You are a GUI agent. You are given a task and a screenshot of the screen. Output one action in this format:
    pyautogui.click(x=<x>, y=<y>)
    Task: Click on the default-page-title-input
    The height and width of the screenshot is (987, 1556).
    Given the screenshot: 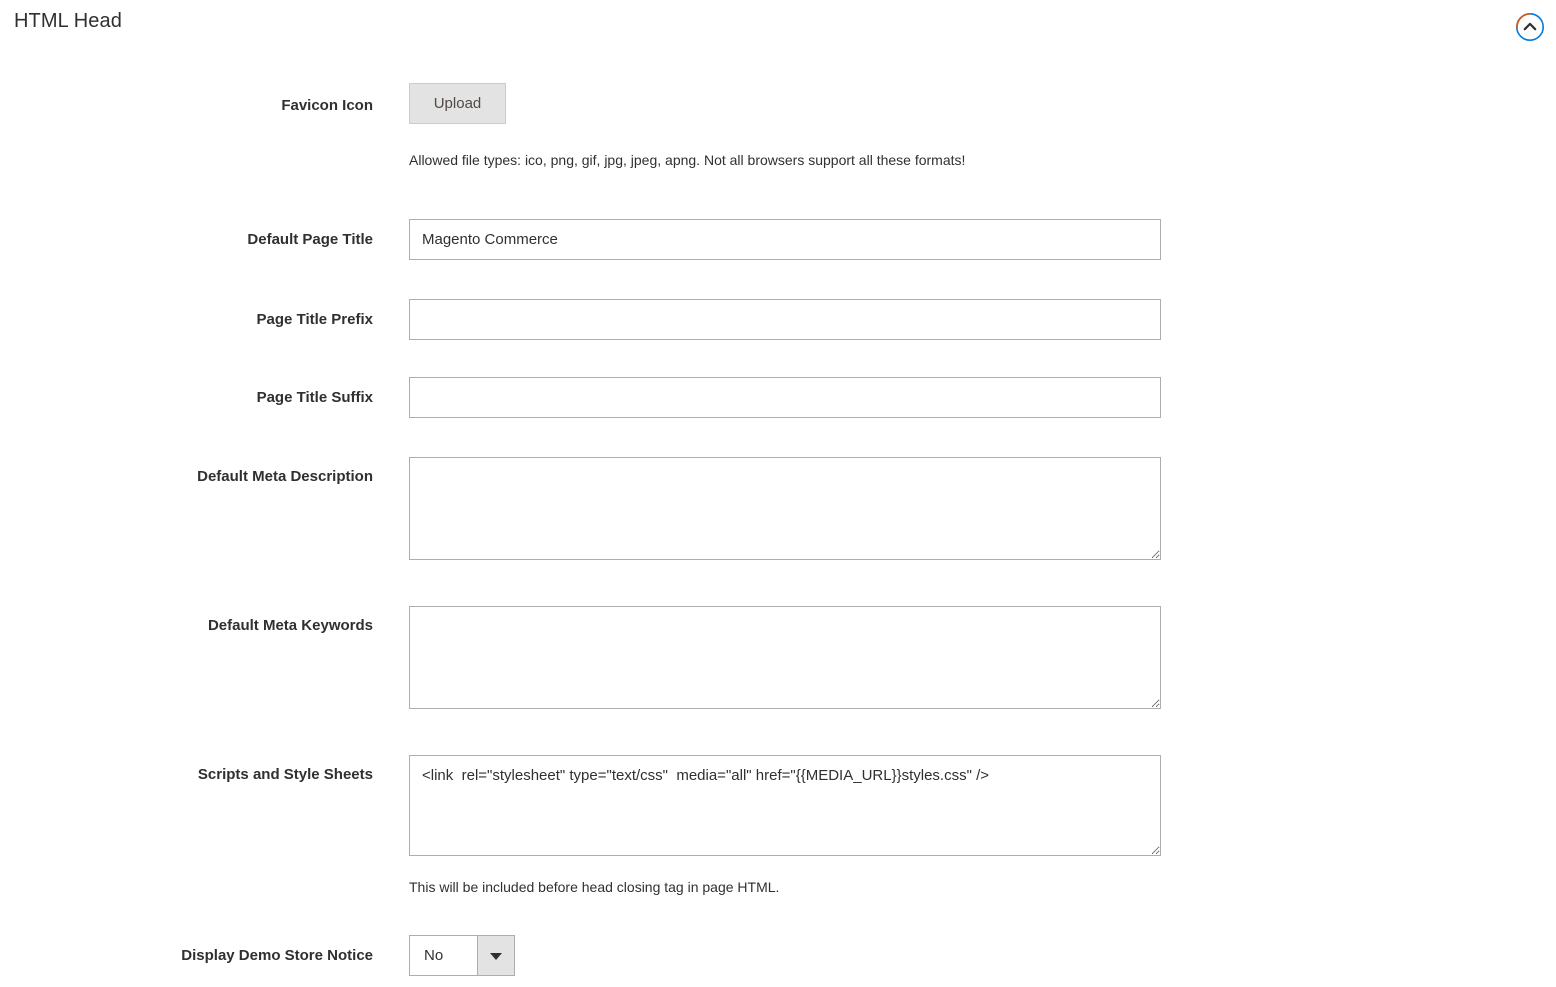 What is the action you would take?
    pyautogui.click(x=785, y=239)
    